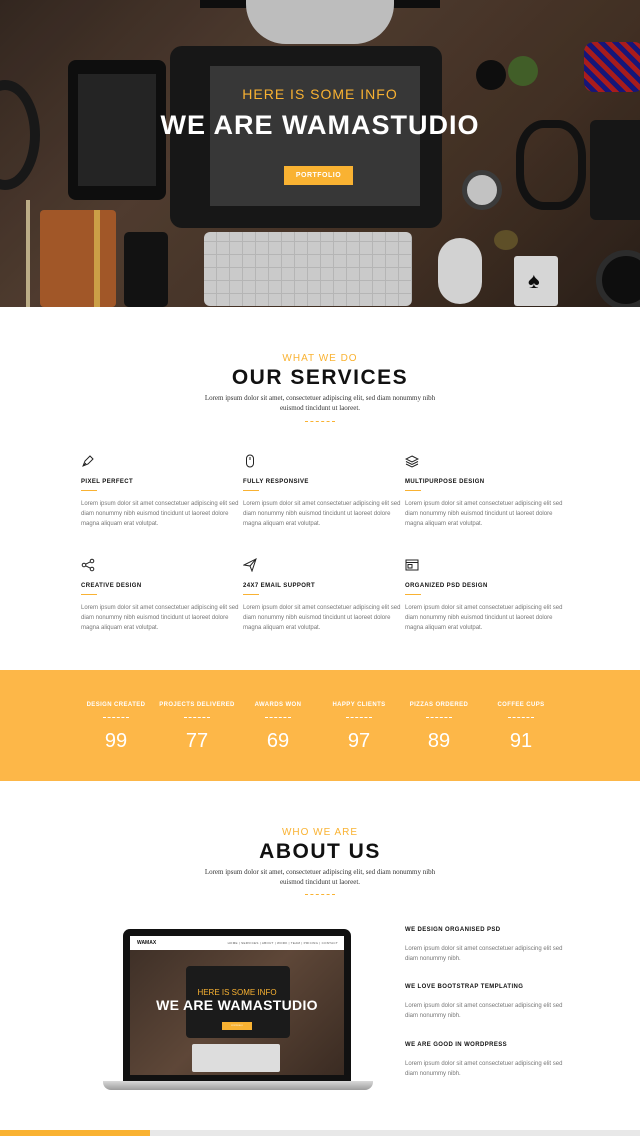 Image resolution: width=640 pixels, height=1136 pixels. I want to click on preview-title: WE ARE WAMASTUDIO, so click(237, 1005).